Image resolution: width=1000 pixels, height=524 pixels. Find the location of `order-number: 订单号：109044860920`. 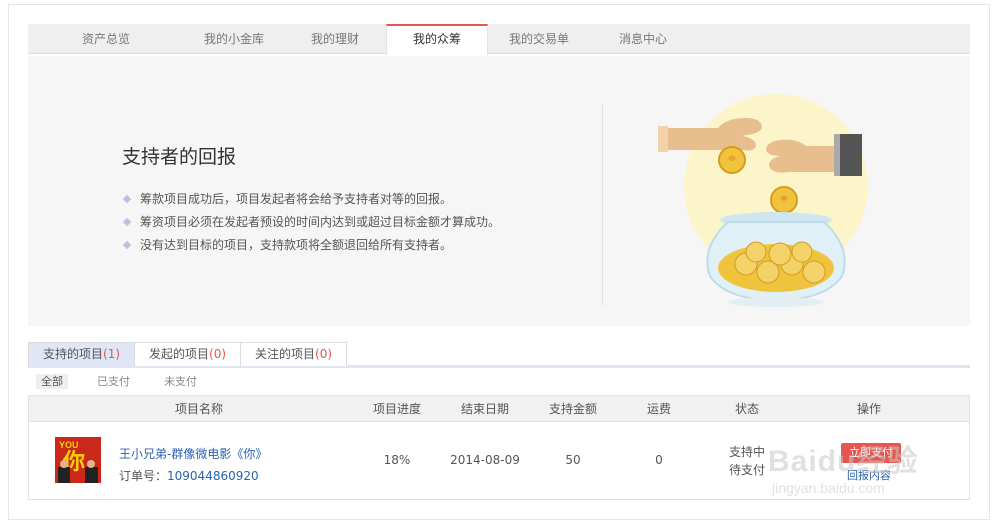

order-number: 订单号：109044860920 is located at coordinates (189, 476).